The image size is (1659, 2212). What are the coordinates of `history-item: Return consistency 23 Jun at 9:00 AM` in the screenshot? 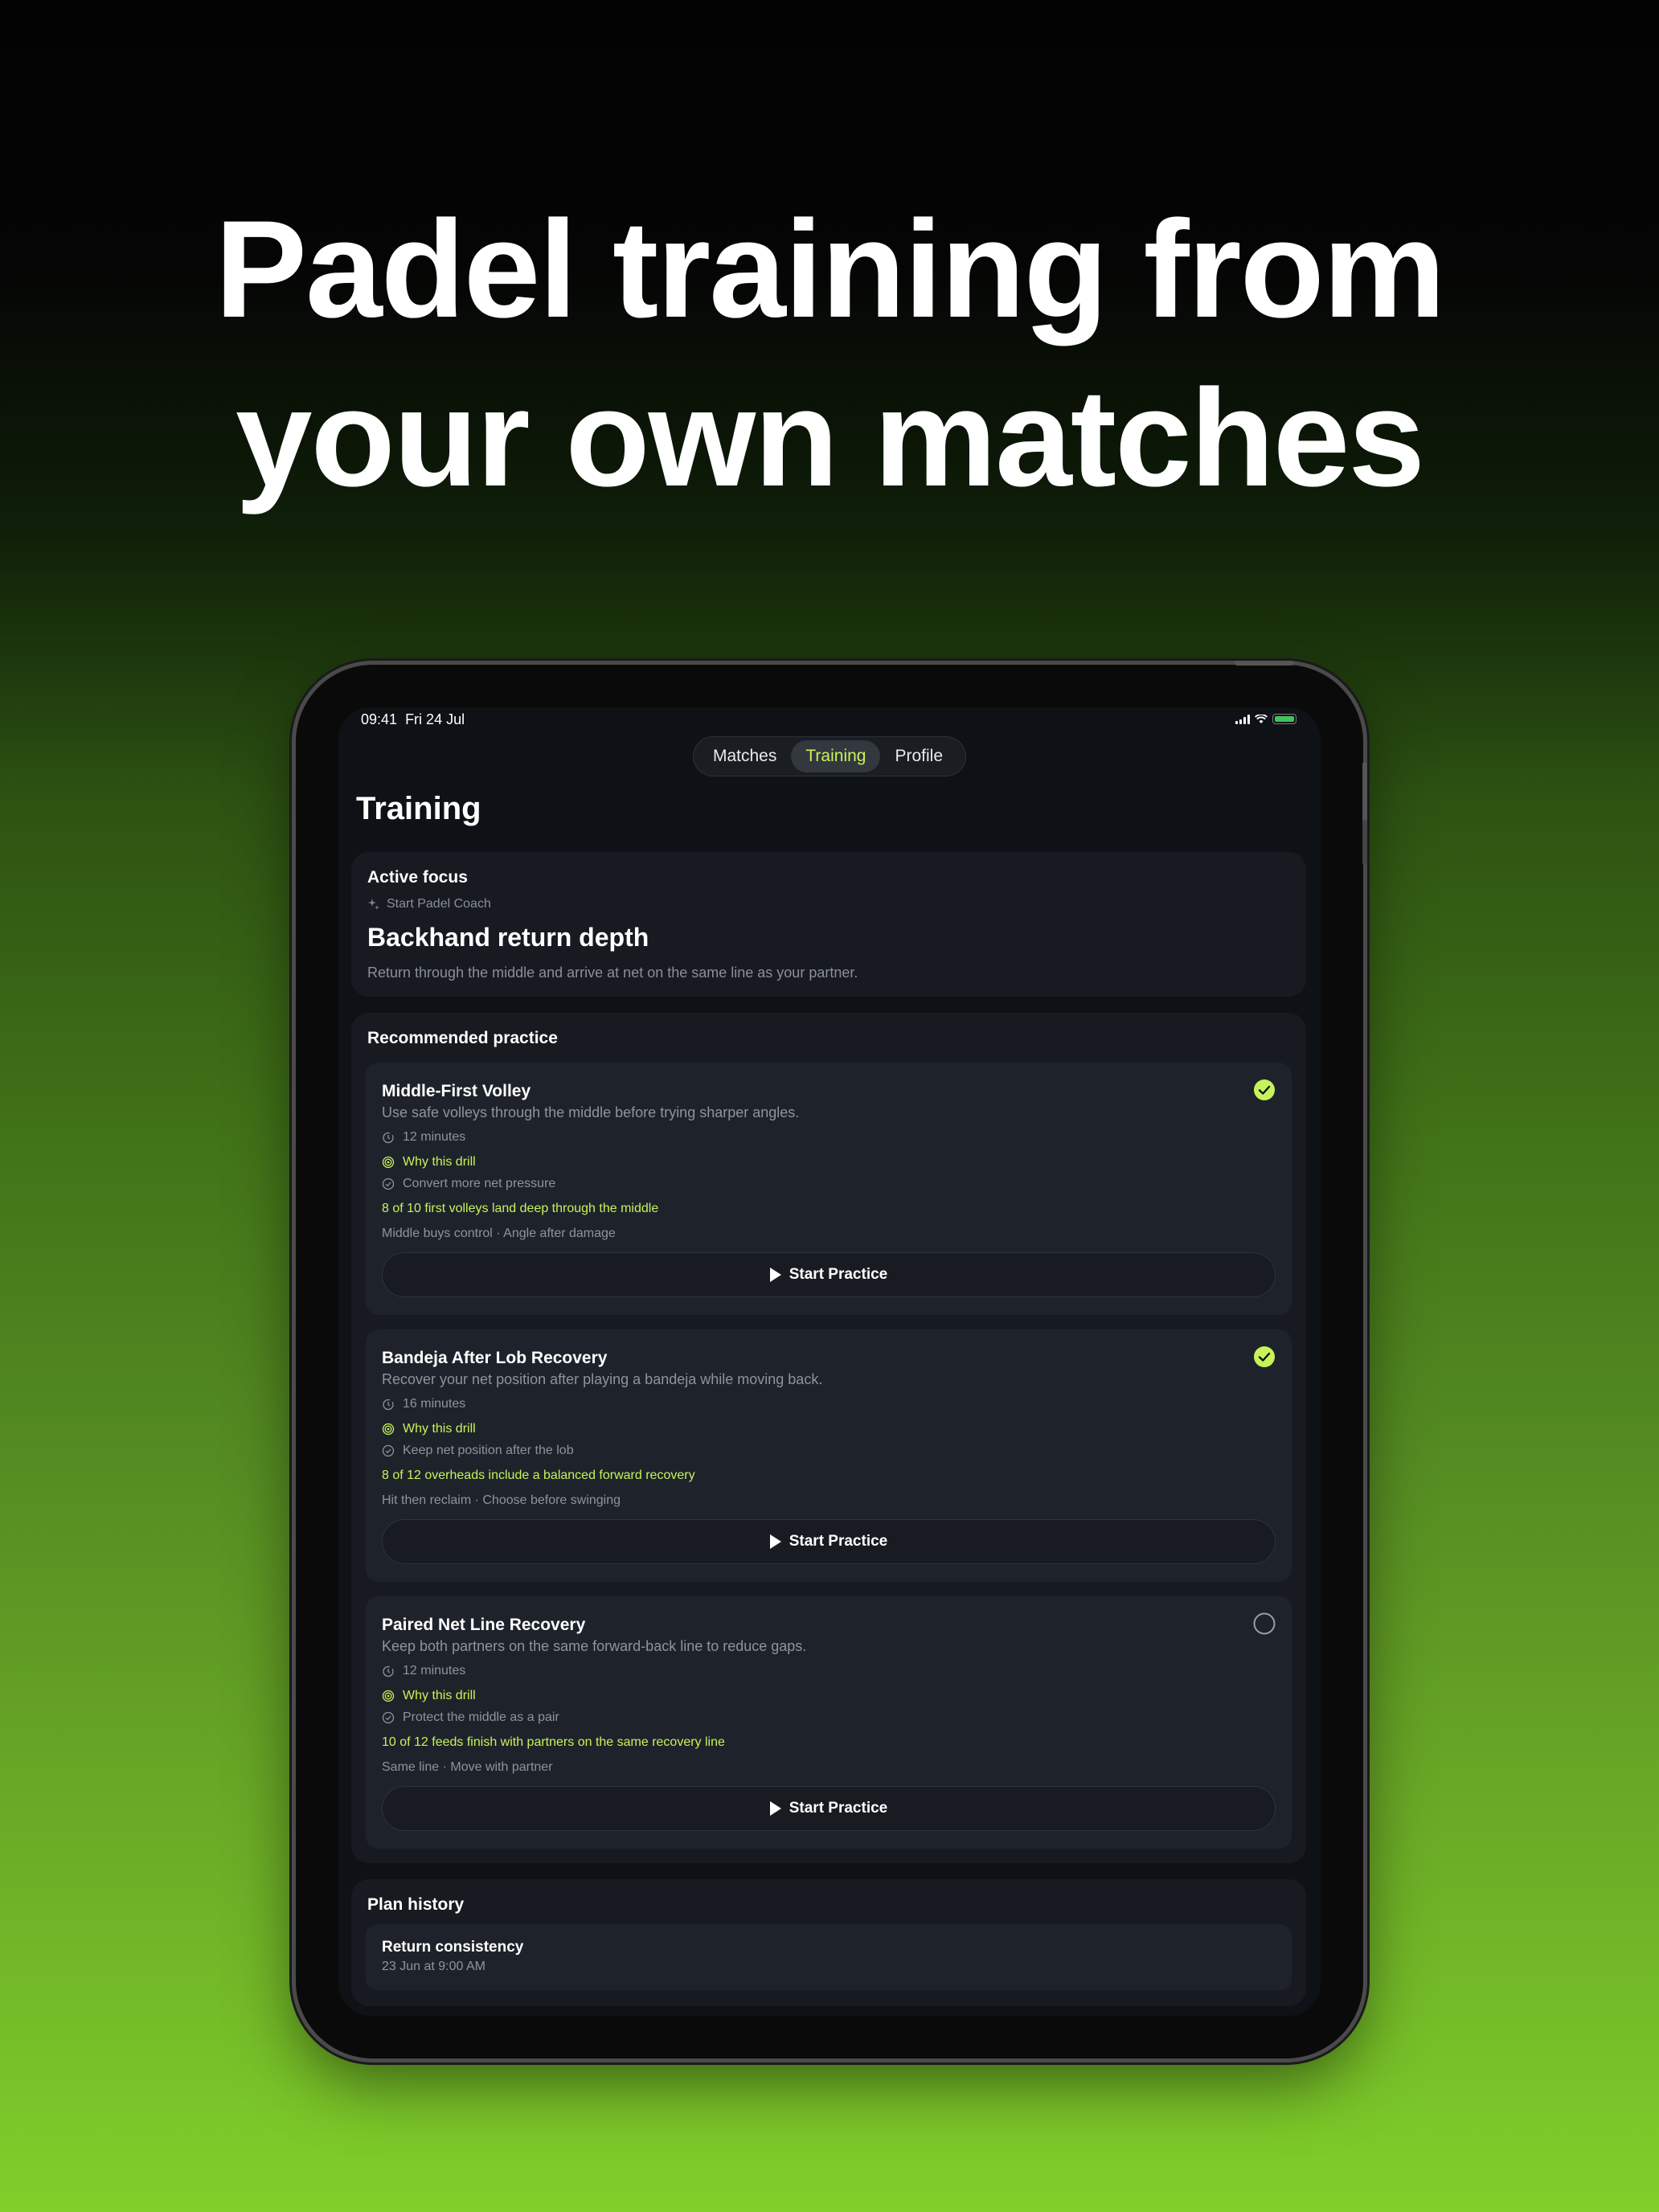 It's located at (829, 1957).